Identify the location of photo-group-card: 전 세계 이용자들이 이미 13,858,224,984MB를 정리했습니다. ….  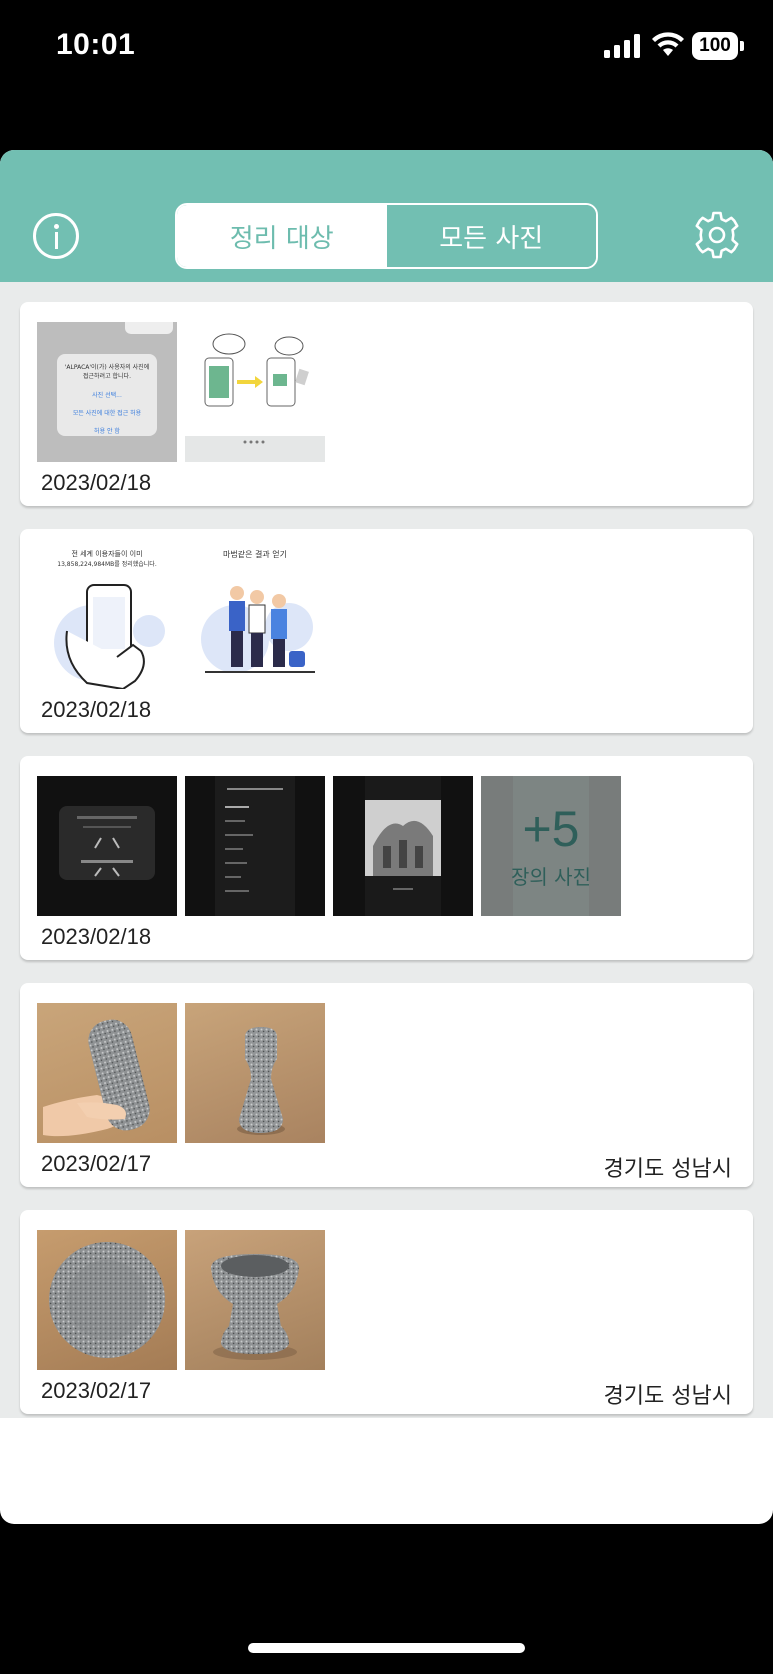
(386, 631).